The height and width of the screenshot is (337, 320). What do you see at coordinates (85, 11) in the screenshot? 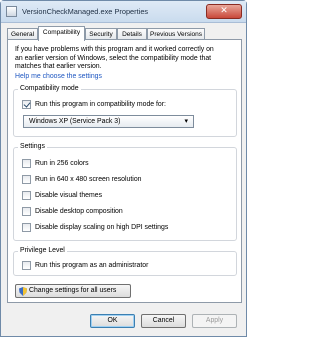
I see `window-title: VersionCheckManaged.exe Properties` at bounding box center [85, 11].